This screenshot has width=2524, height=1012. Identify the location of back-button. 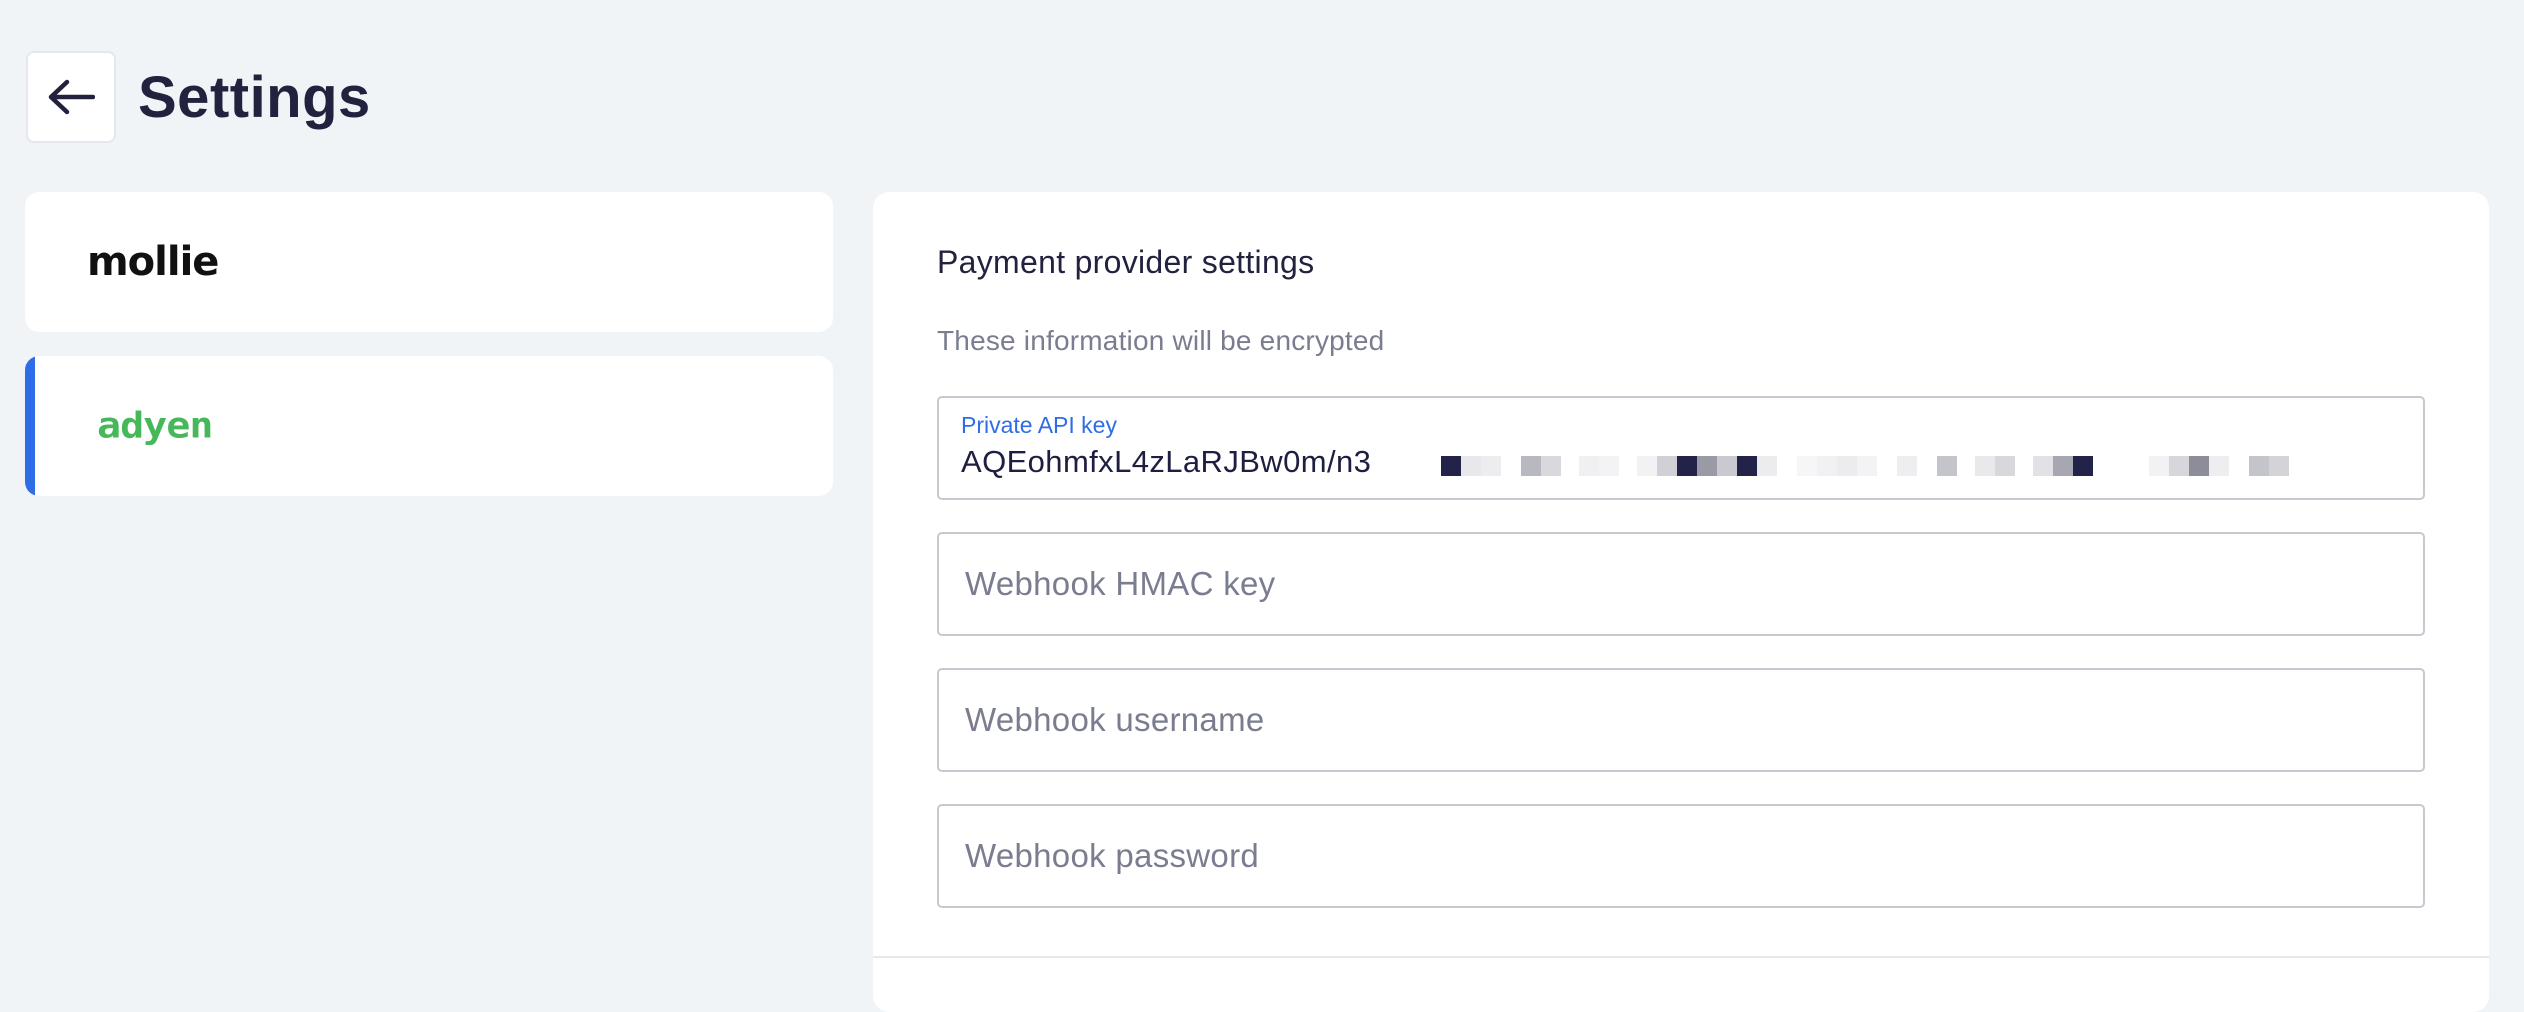
(71, 97).